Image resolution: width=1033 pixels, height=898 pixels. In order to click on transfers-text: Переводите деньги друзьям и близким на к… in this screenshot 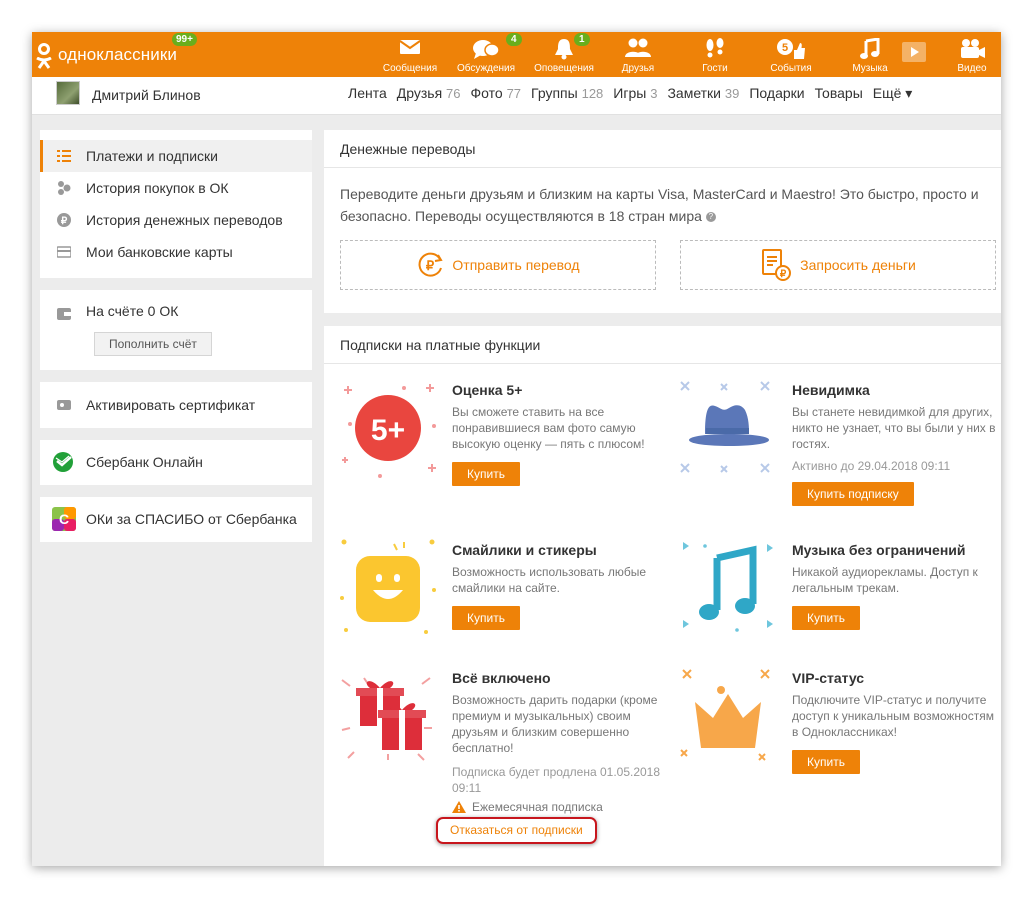, I will do `click(665, 205)`.